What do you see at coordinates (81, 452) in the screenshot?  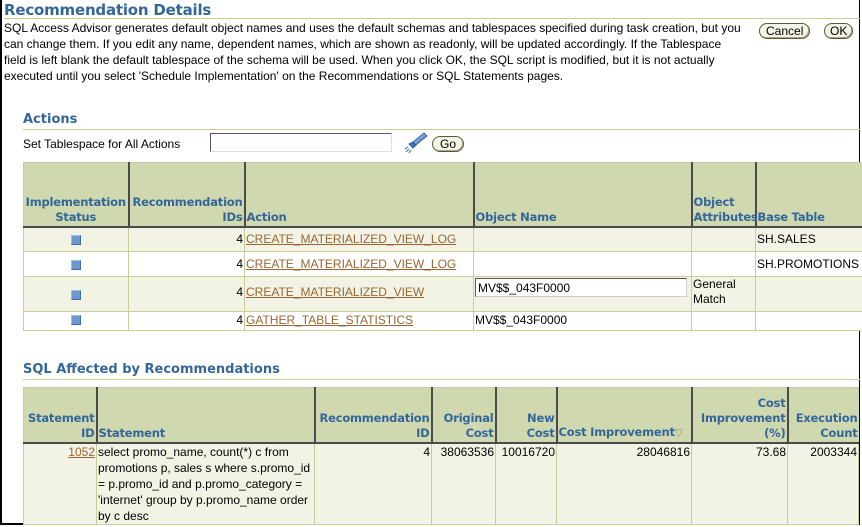 I see `statement-id-link: 1052` at bounding box center [81, 452].